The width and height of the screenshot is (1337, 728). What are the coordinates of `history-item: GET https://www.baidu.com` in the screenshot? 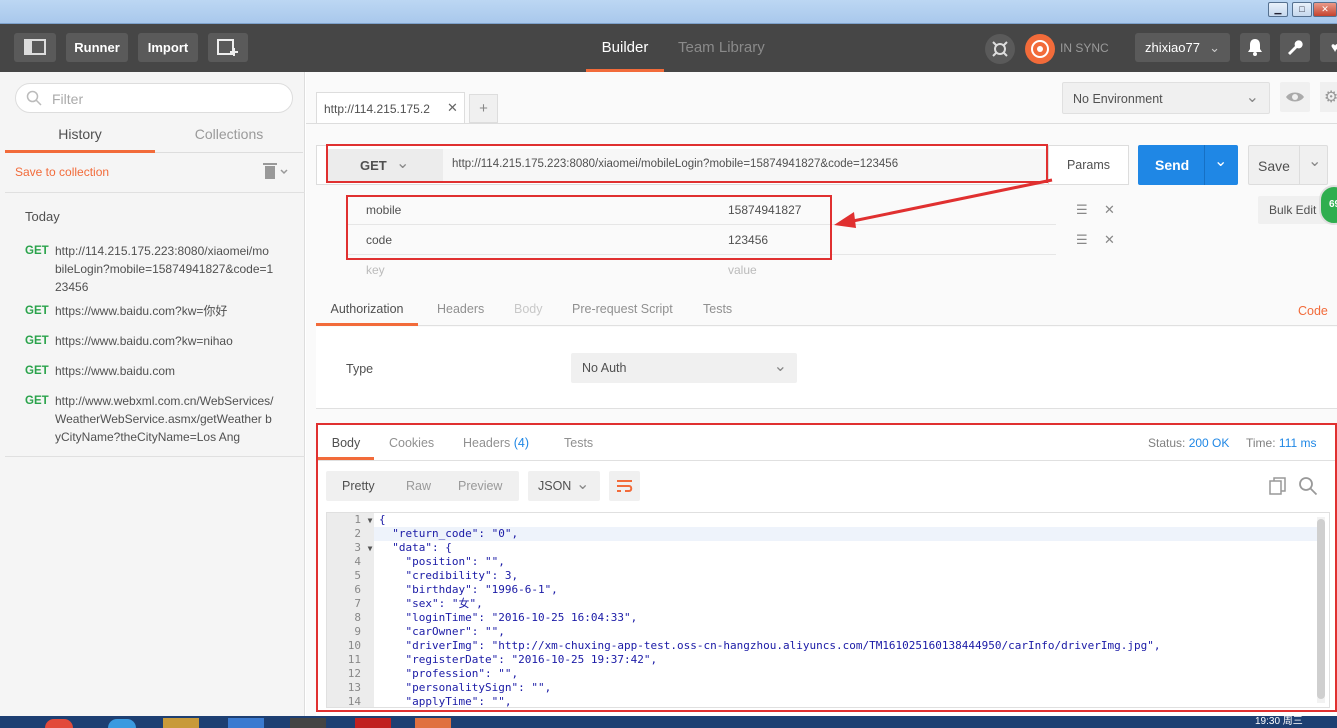 It's located at (155, 371).